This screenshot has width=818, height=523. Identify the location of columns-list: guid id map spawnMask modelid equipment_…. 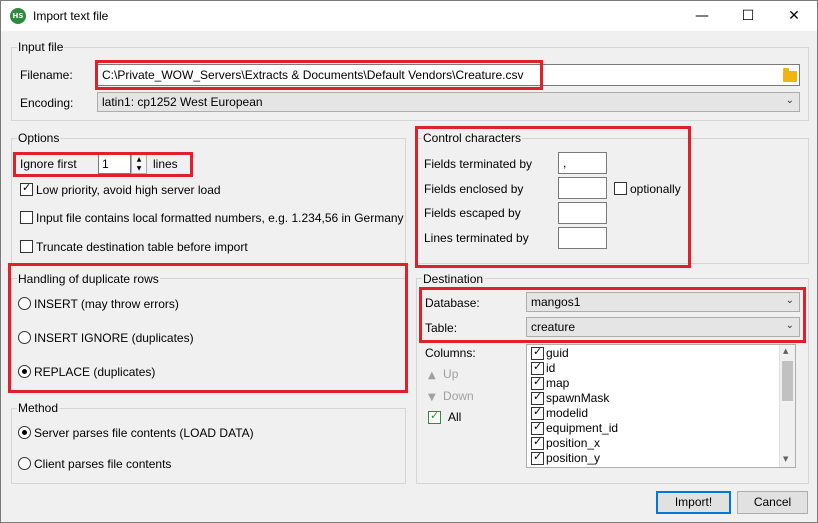
(661, 406).